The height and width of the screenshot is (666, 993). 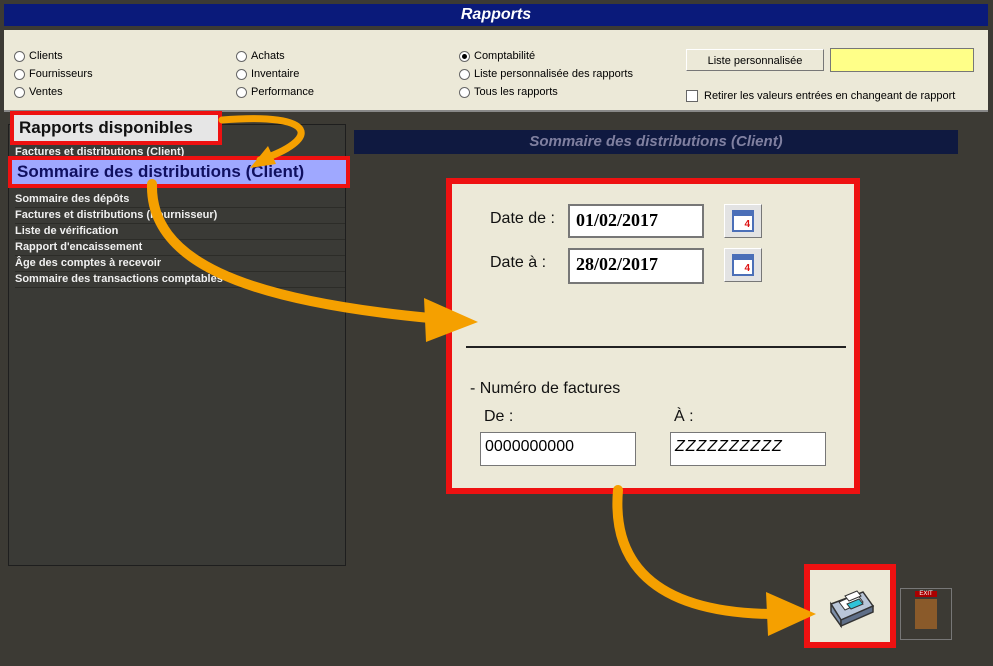 What do you see at coordinates (267, 74) in the screenshot?
I see `radio-inventaire: Inventaire` at bounding box center [267, 74].